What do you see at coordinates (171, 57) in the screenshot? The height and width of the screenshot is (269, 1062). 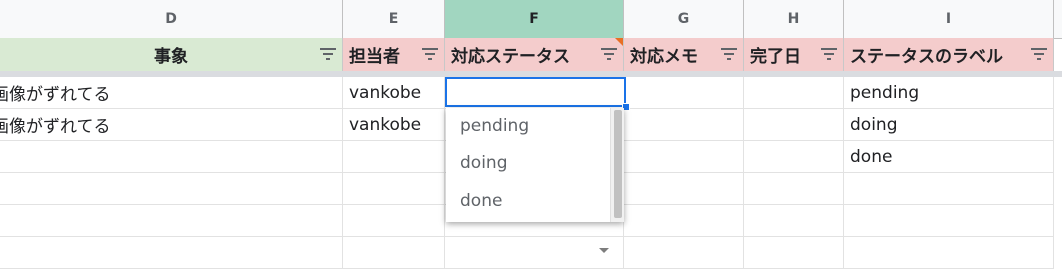 I see `header-label-d: 事象` at bounding box center [171, 57].